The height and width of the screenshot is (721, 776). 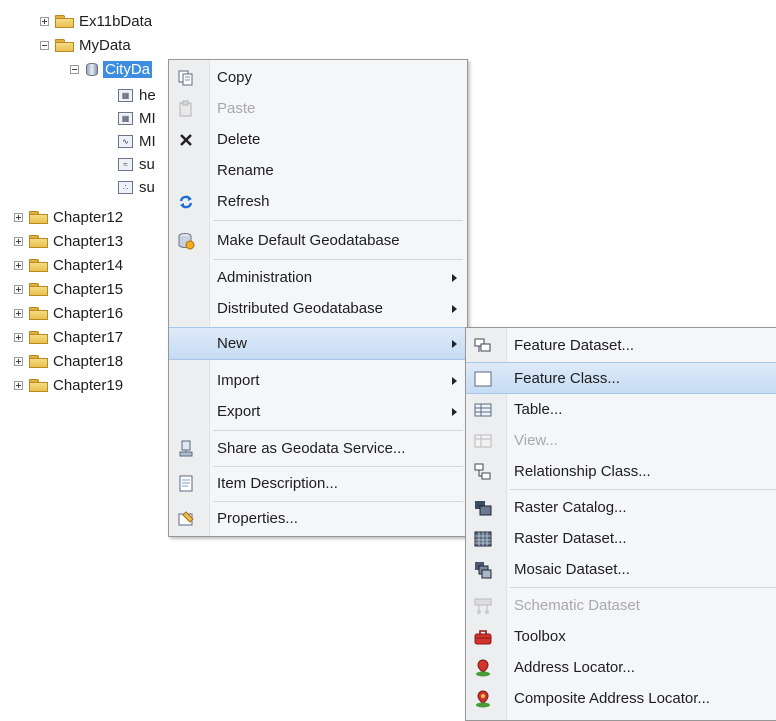 I want to click on menu-item-new: New, so click(x=318, y=343).